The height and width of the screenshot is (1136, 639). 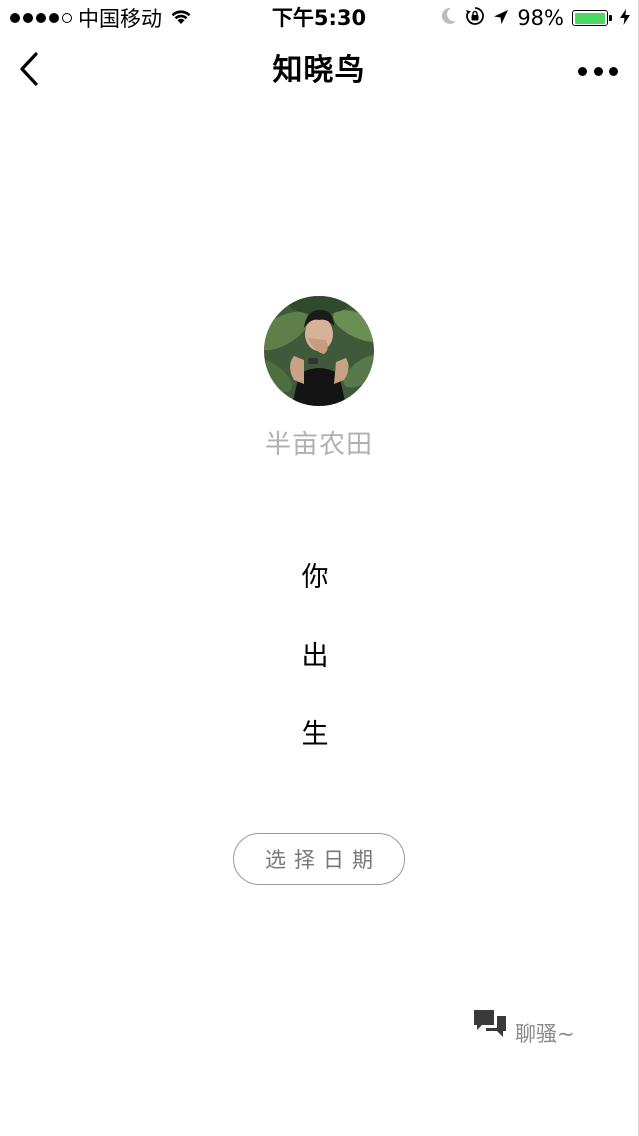 I want to click on battery-body, so click(x=590, y=18).